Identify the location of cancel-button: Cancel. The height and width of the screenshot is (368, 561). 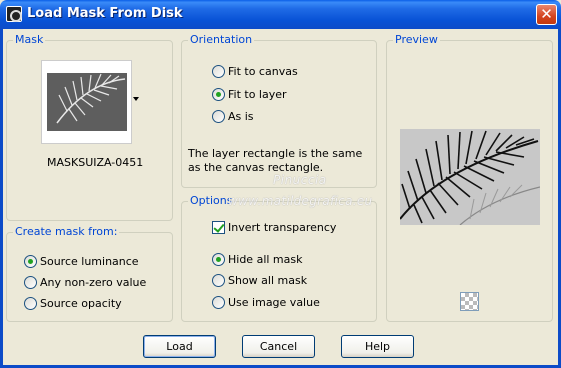
(278, 346).